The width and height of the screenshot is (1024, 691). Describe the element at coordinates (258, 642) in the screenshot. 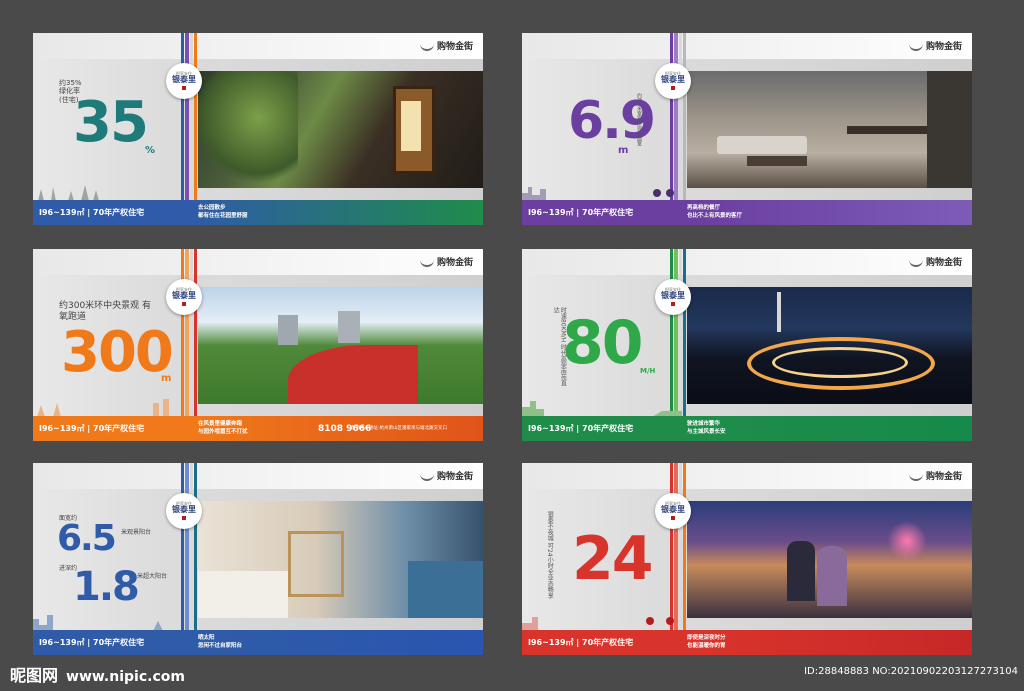

I see `bottom-bar: I96~139㎡ | 70年产权住宅 晒太阳 您闲不过自家阳台` at that location.